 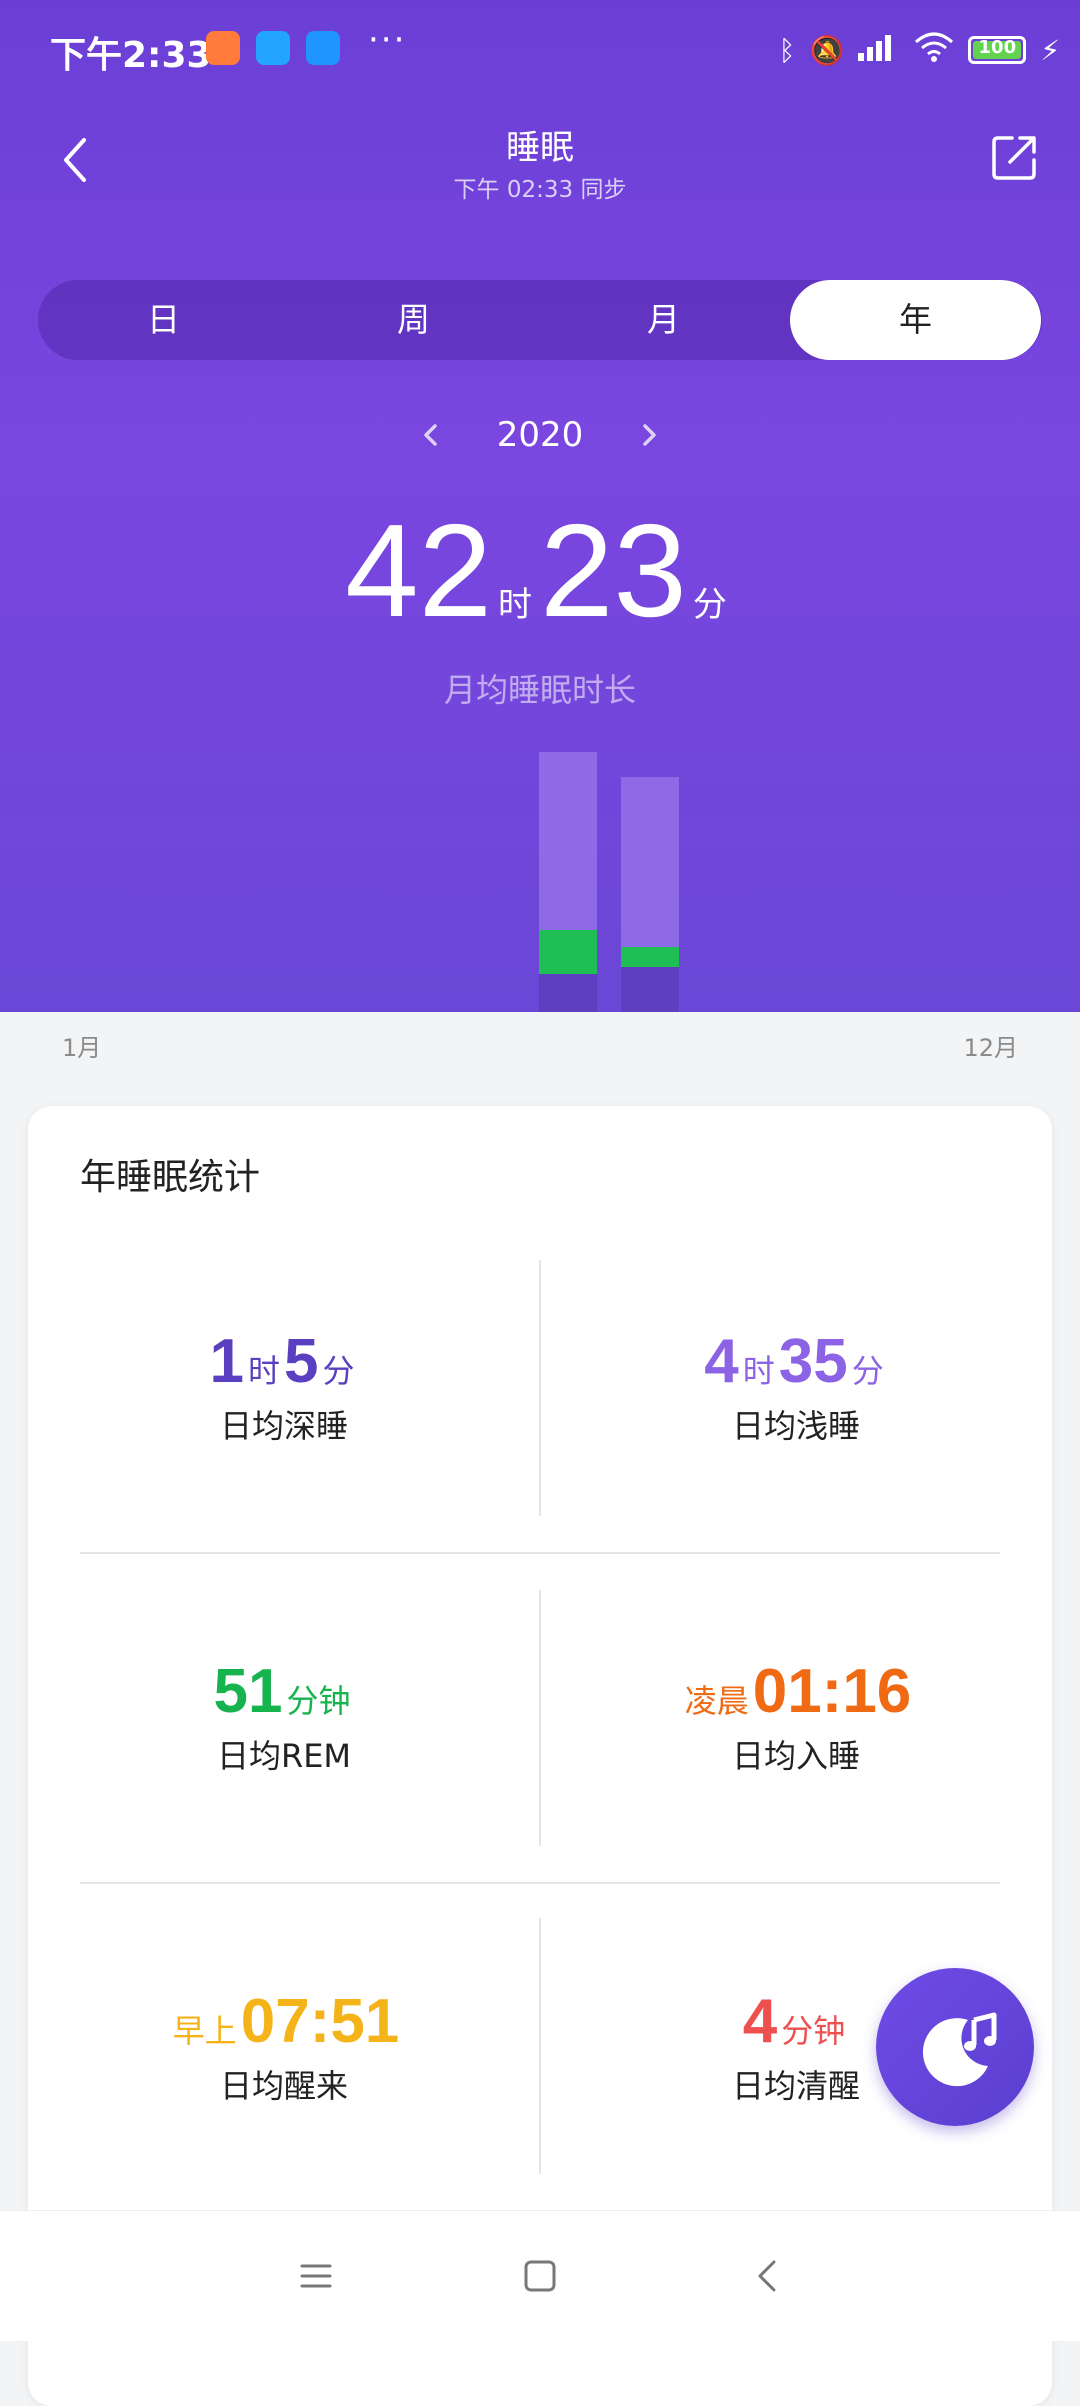 What do you see at coordinates (263, 1371) in the screenshot?
I see `deep-hours-unit: 时` at bounding box center [263, 1371].